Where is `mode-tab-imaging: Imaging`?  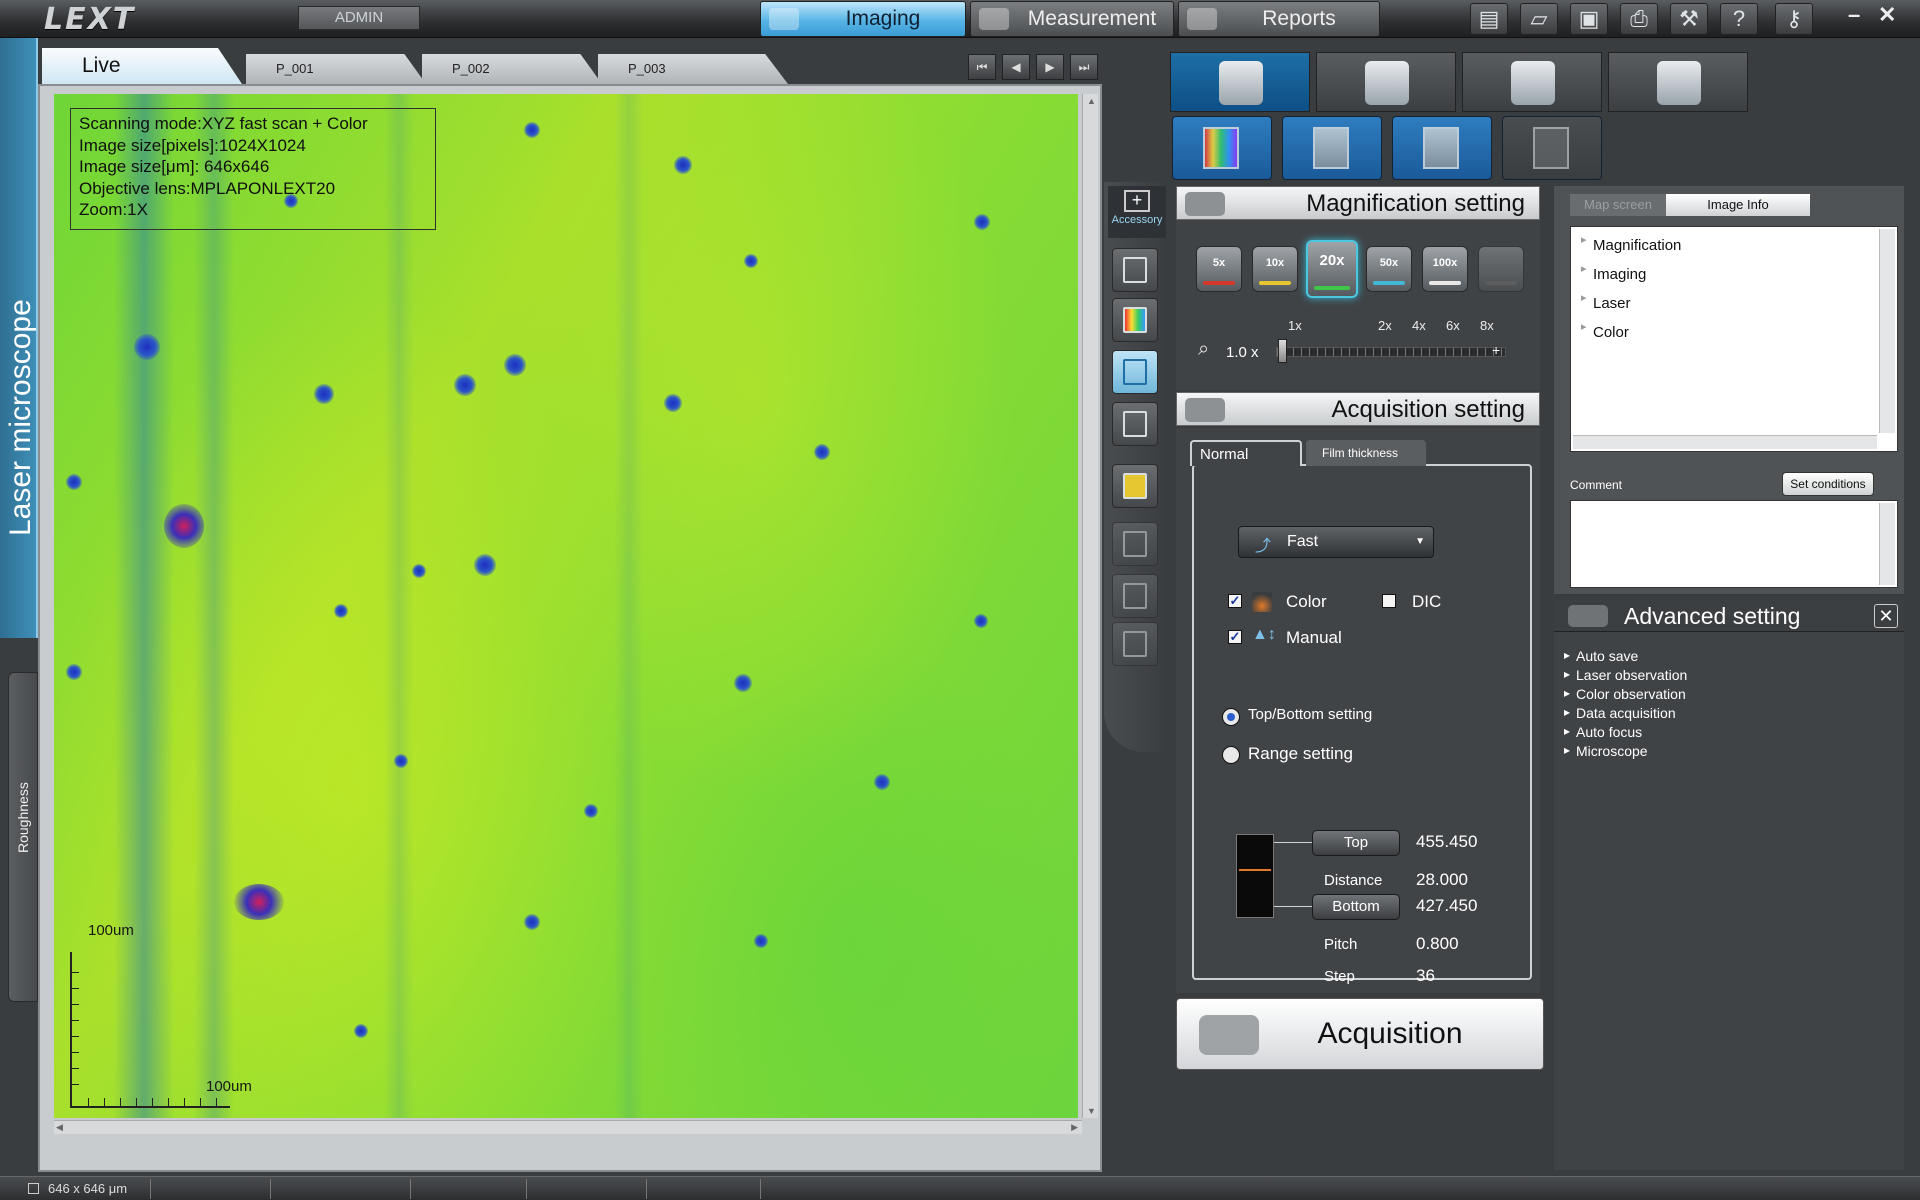
mode-tab-imaging: Imaging is located at coordinates (863, 19).